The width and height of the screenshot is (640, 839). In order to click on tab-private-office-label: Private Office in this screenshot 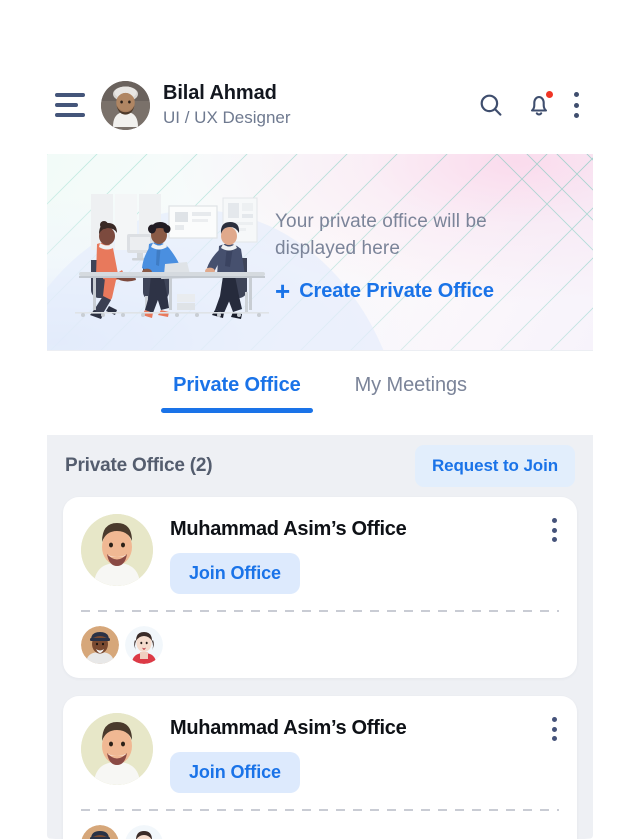, I will do `click(237, 385)`.